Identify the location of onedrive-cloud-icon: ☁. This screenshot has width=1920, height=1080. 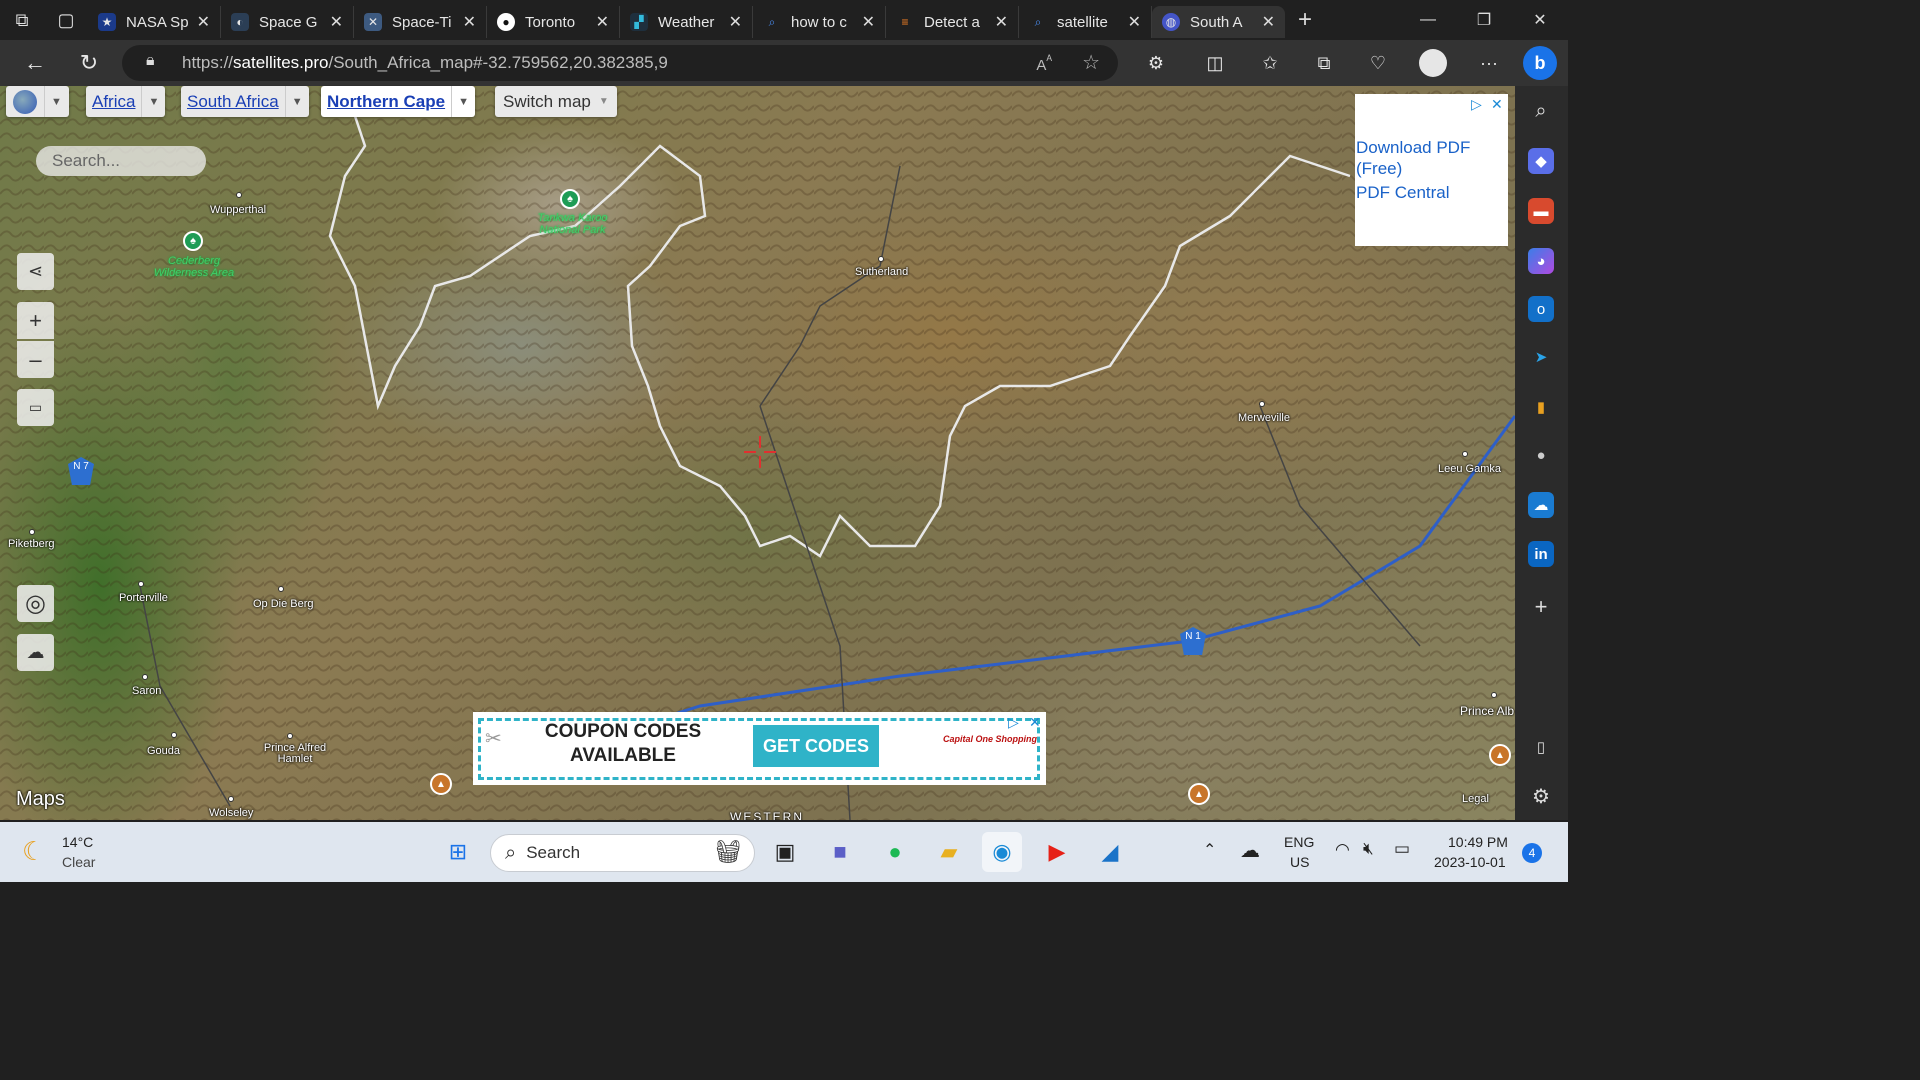
(1250, 850).